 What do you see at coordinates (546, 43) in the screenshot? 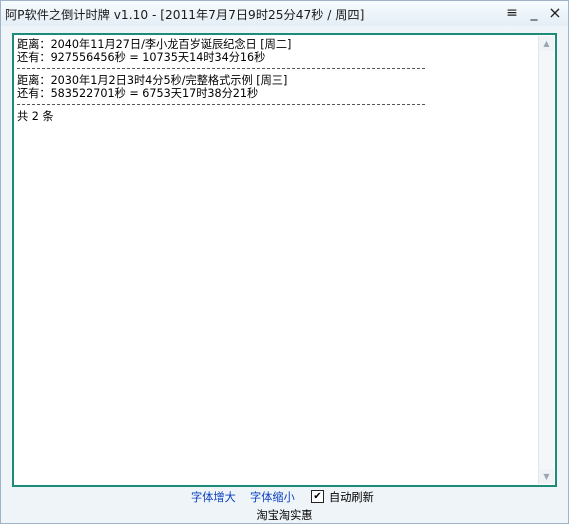
I see `scroll-up-arrow-icon: ▲` at bounding box center [546, 43].